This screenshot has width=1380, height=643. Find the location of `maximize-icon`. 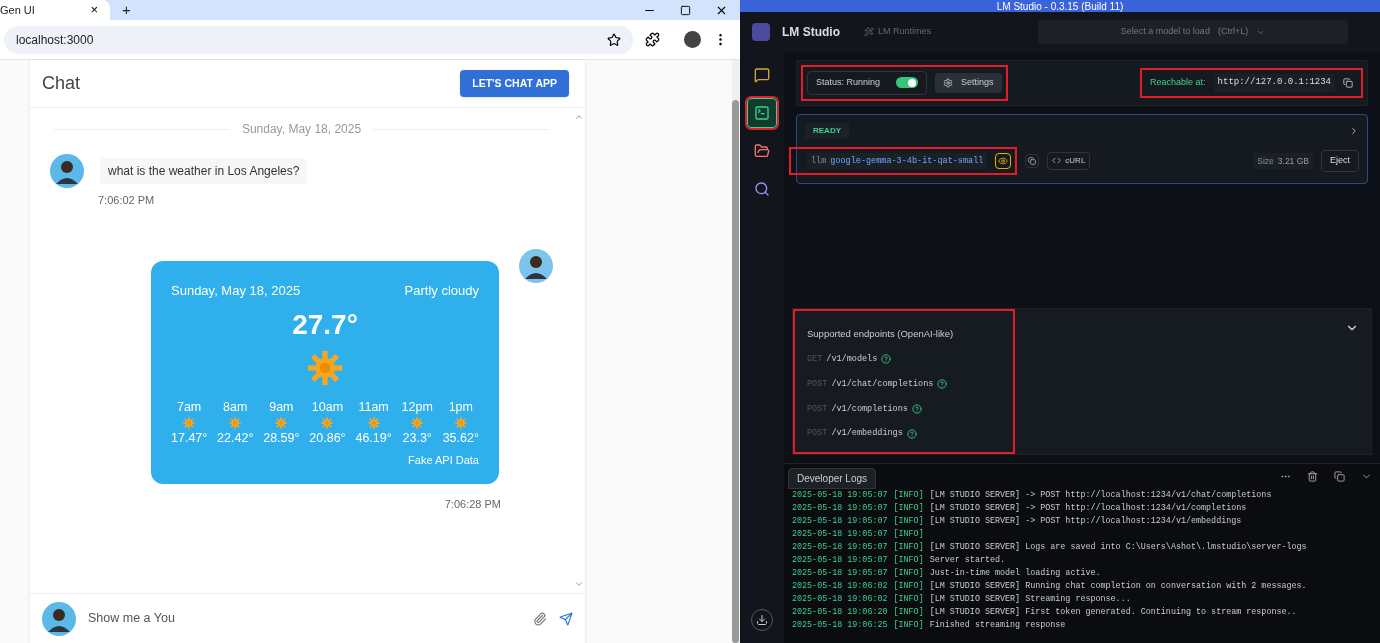

maximize-icon is located at coordinates (685, 10).